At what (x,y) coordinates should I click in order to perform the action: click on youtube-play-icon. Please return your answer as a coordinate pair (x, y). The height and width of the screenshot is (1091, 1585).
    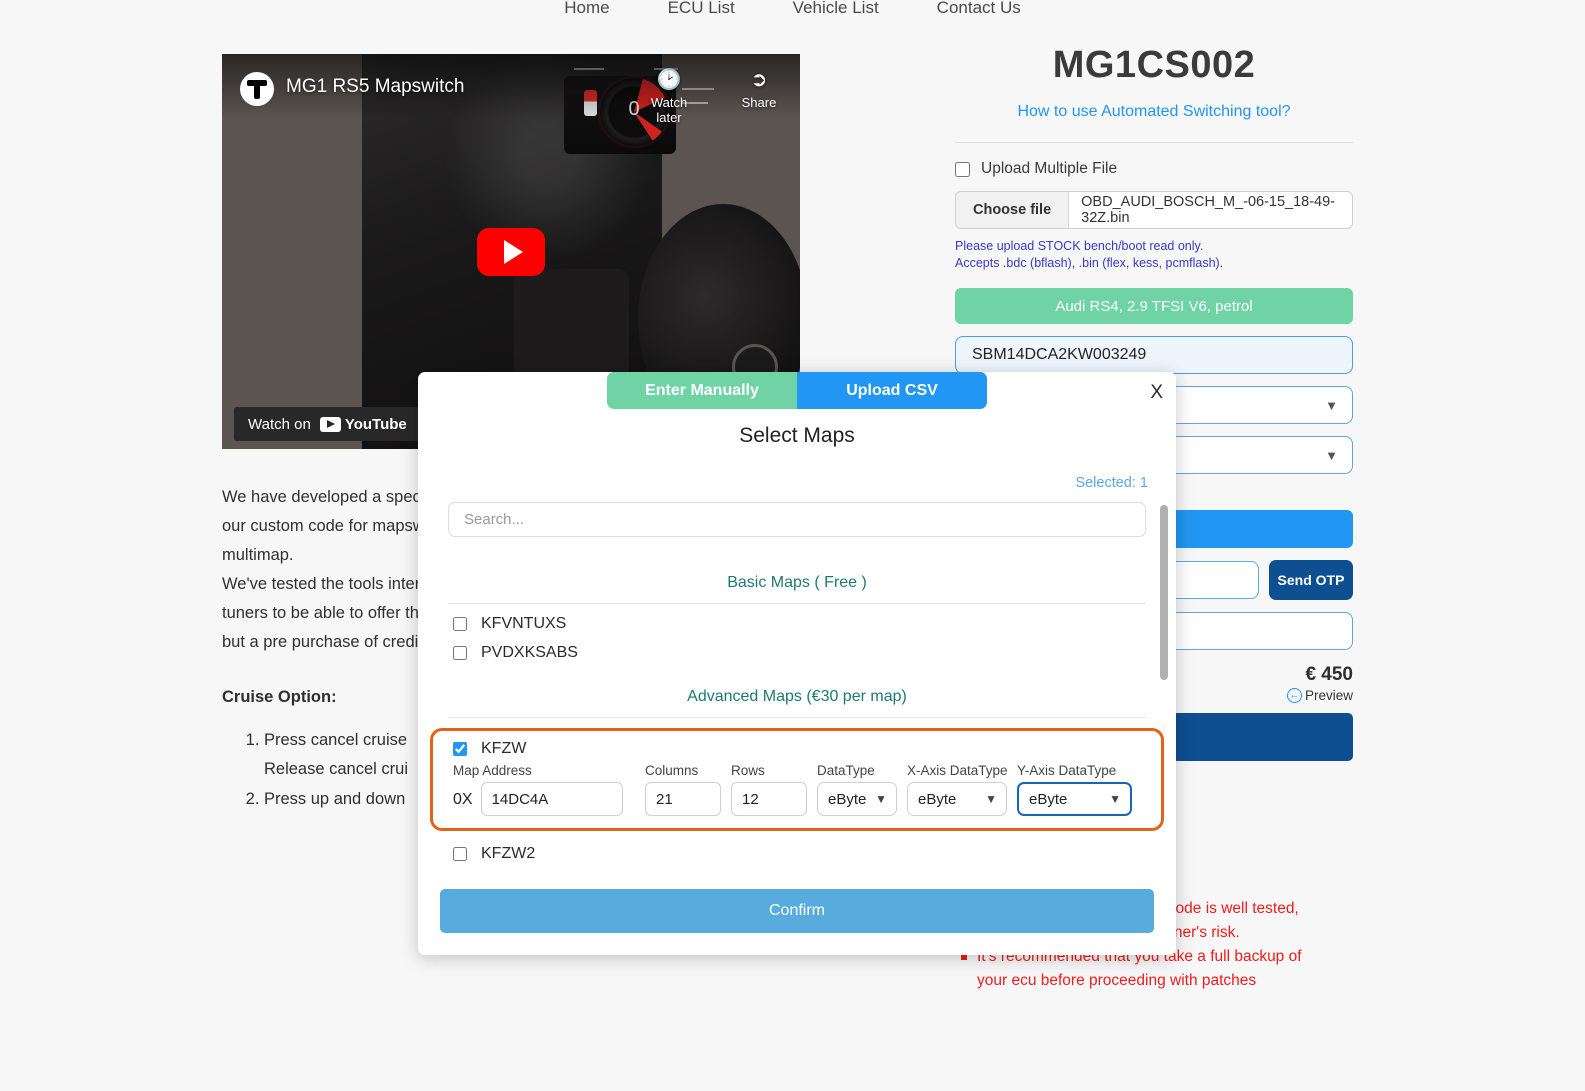
    Looking at the image, I should click on (330, 424).